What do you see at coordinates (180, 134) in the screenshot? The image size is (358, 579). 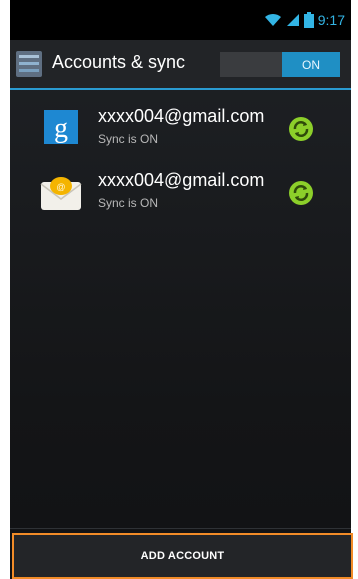 I see `account-row-google: g xxxx004@gmail.com Sync is ON` at bounding box center [180, 134].